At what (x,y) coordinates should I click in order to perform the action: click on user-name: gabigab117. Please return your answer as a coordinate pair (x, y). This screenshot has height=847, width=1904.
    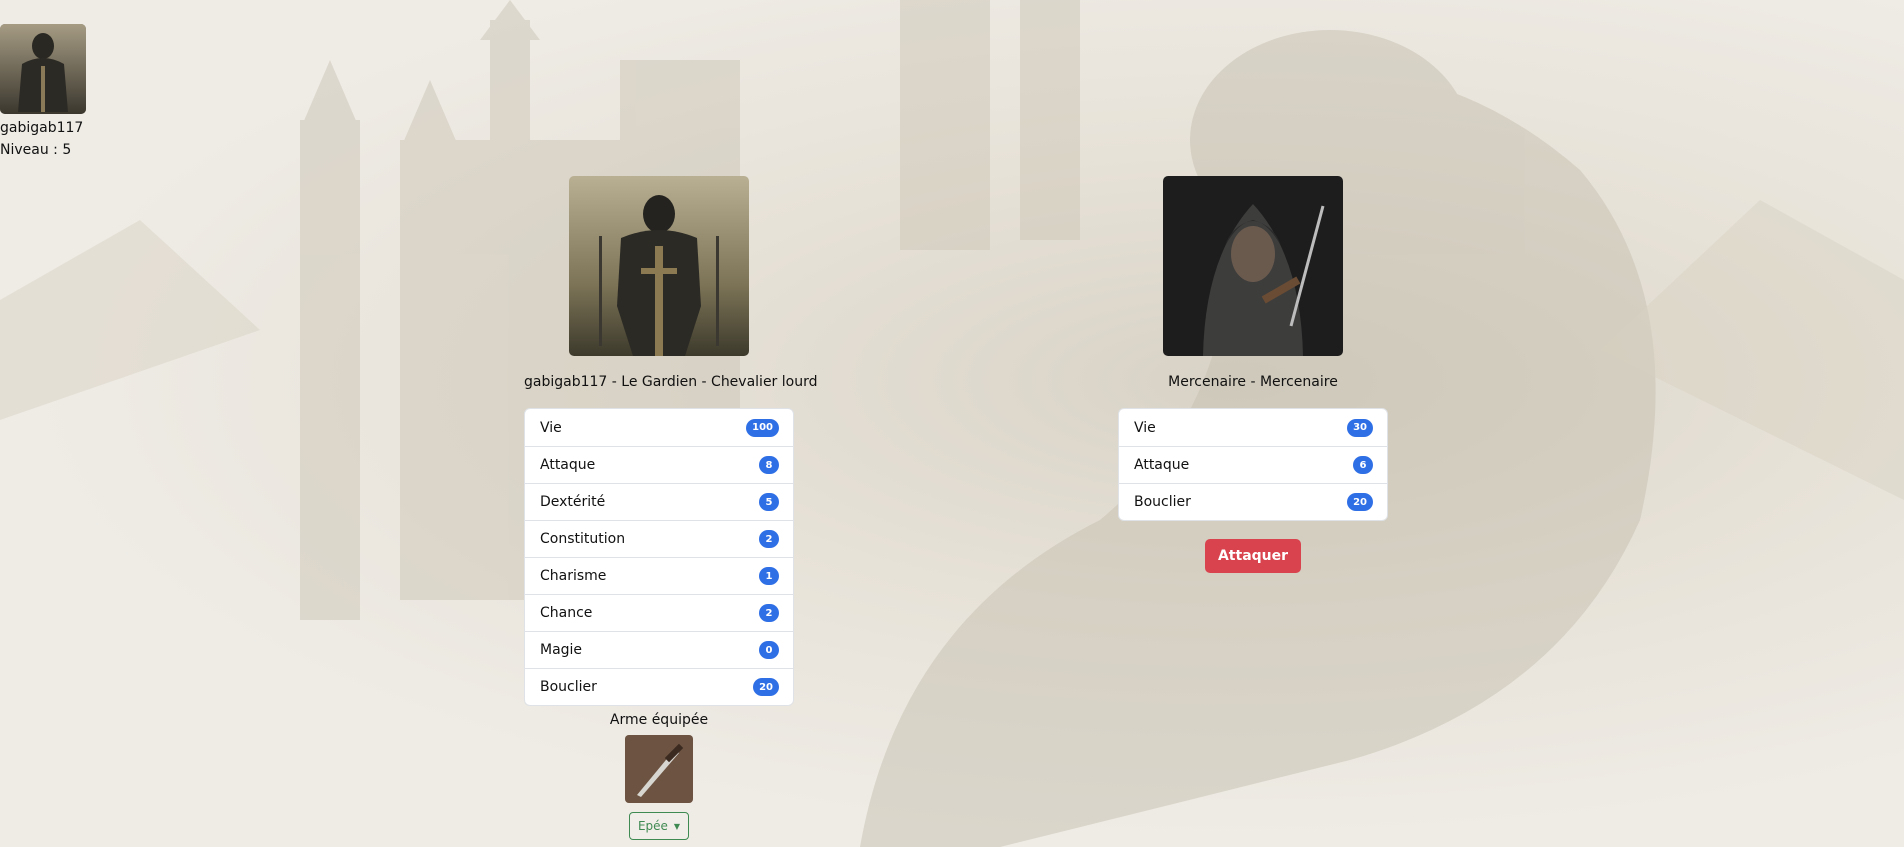
    Looking at the image, I should click on (42, 128).